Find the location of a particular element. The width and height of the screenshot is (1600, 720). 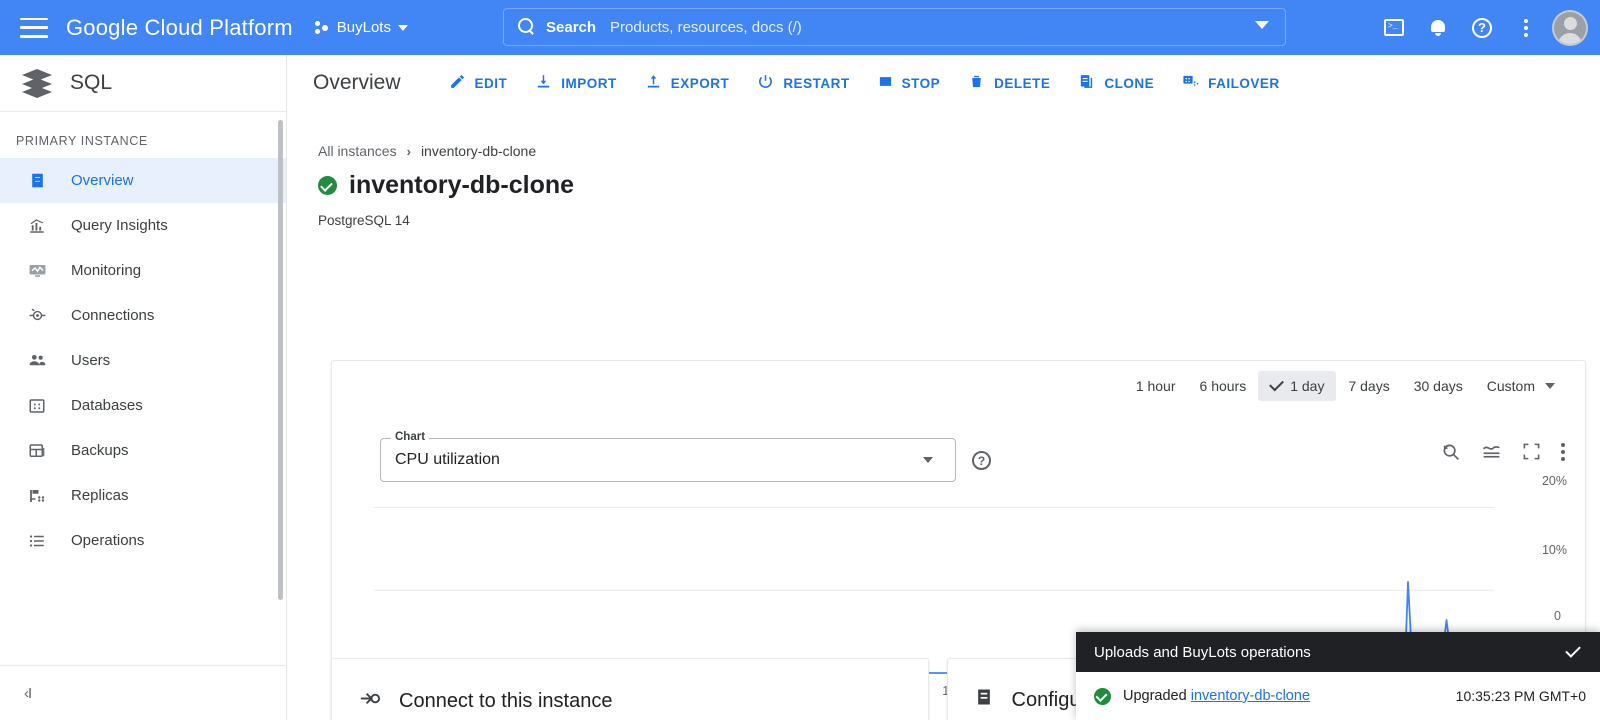

sidebar-item-backups: Backups is located at coordinates (143, 450).